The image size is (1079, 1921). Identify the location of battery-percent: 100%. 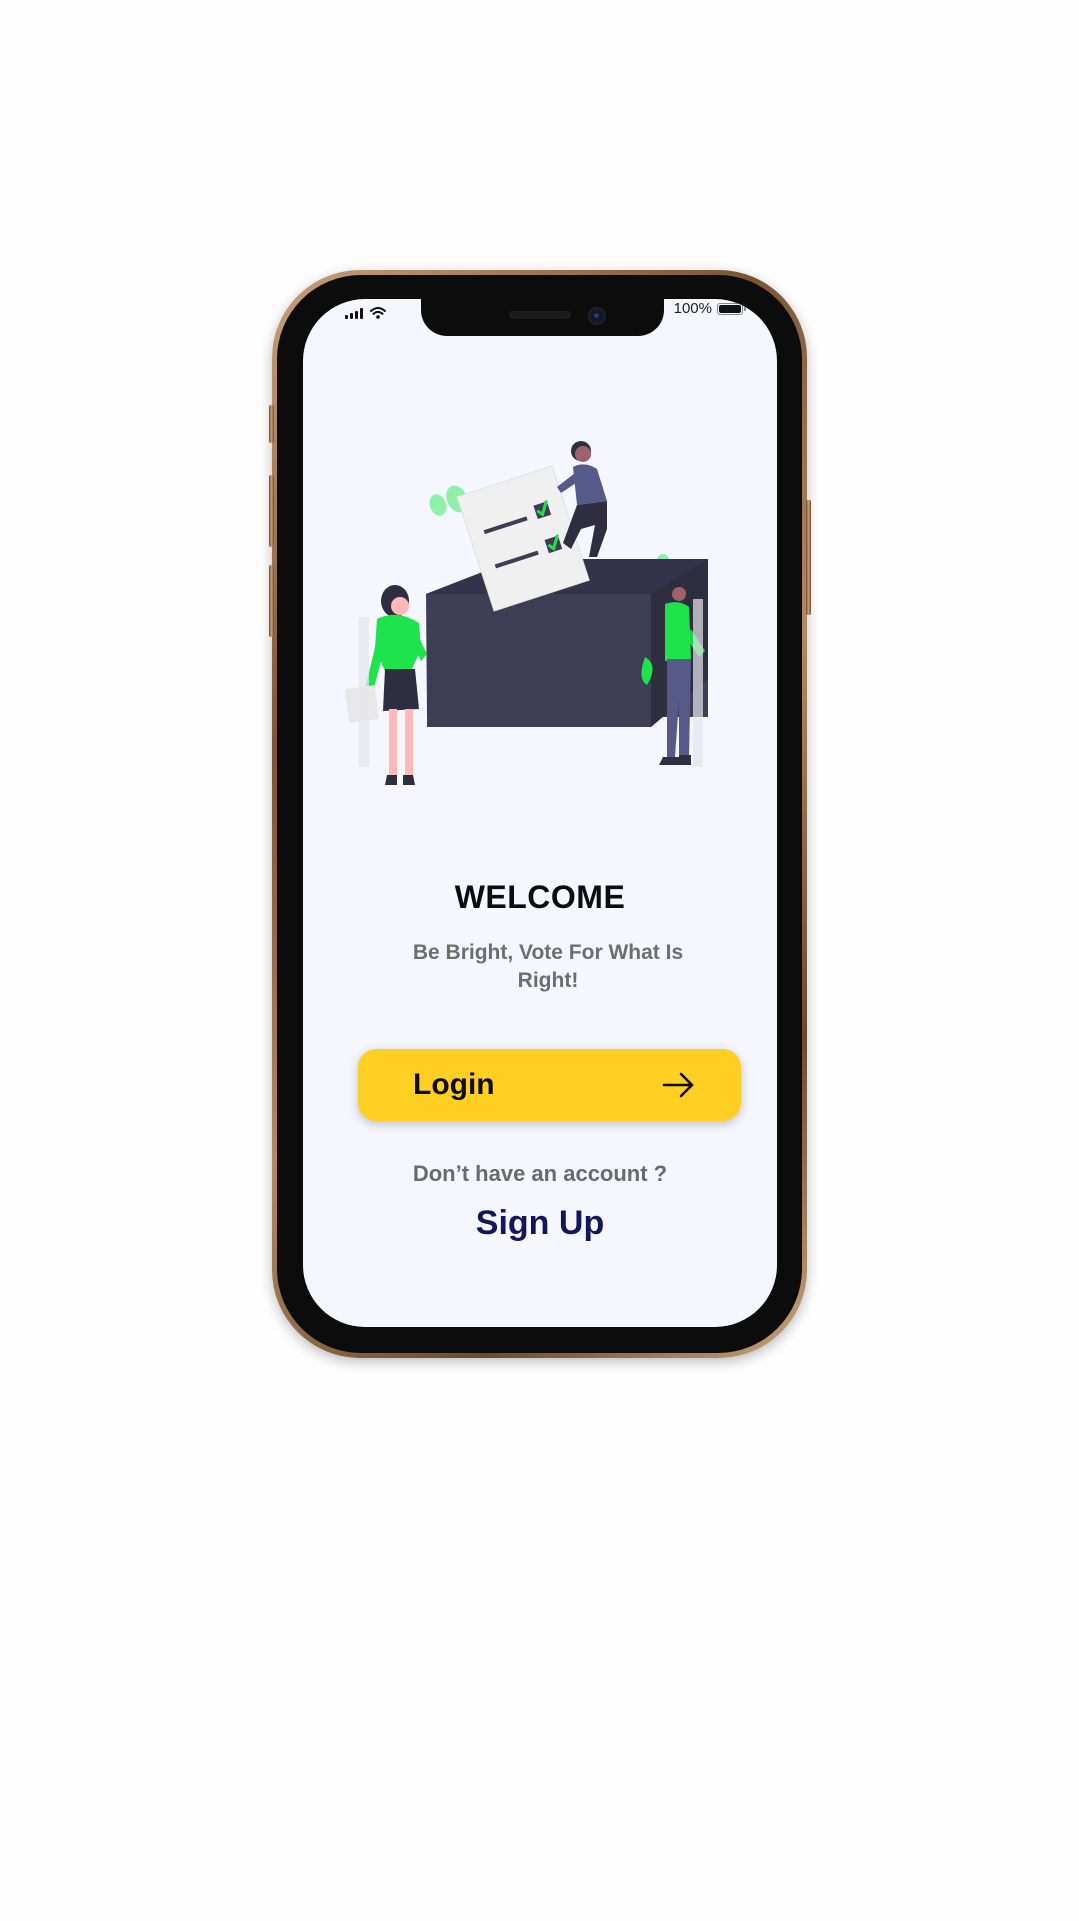
(692, 308).